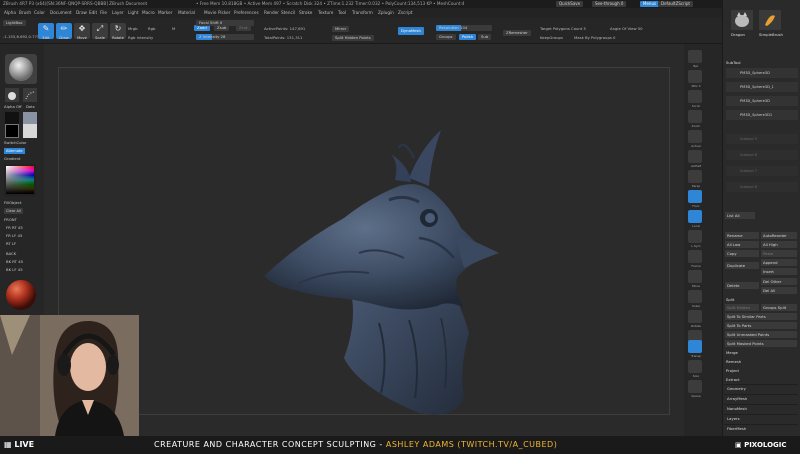 This screenshot has width=800, height=454. What do you see at coordinates (133, 28) in the screenshot?
I see `mrgb-toggle: Mrgb` at bounding box center [133, 28].